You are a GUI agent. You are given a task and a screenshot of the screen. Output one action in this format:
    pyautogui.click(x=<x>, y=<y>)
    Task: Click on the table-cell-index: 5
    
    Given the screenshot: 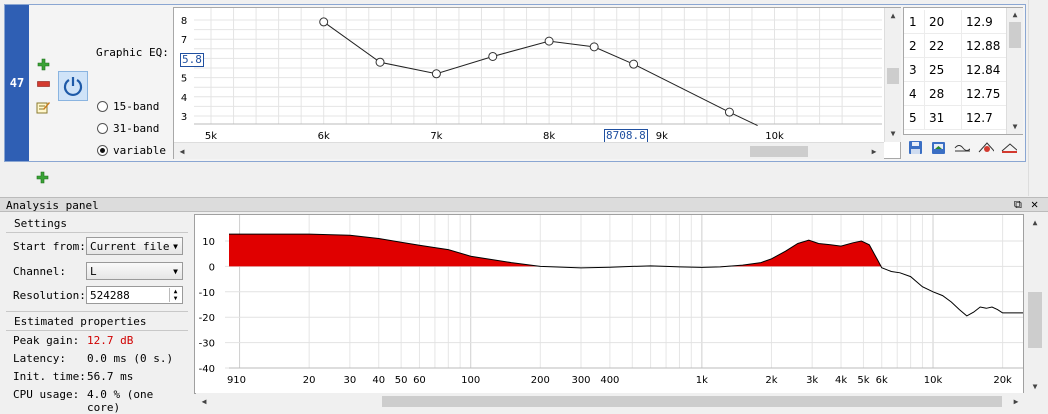 What is the action you would take?
    pyautogui.click(x=913, y=118)
    